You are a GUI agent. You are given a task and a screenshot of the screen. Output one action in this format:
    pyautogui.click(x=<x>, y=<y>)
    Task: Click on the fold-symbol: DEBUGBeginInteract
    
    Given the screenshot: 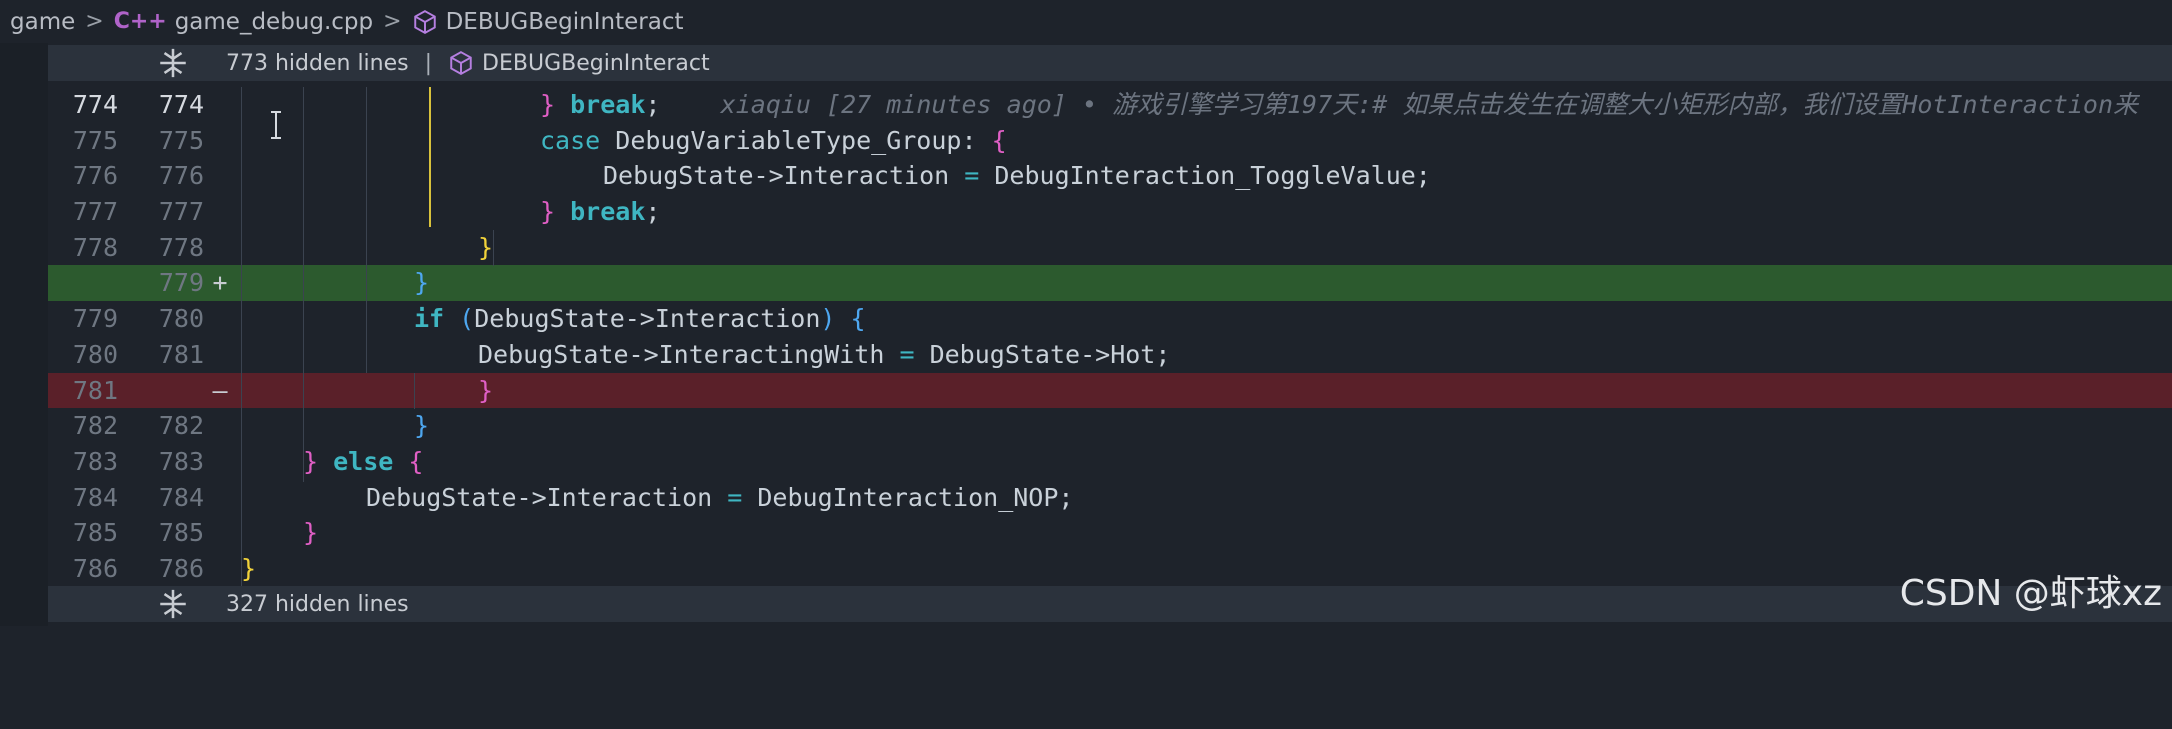 What is the action you would take?
    pyautogui.click(x=596, y=63)
    